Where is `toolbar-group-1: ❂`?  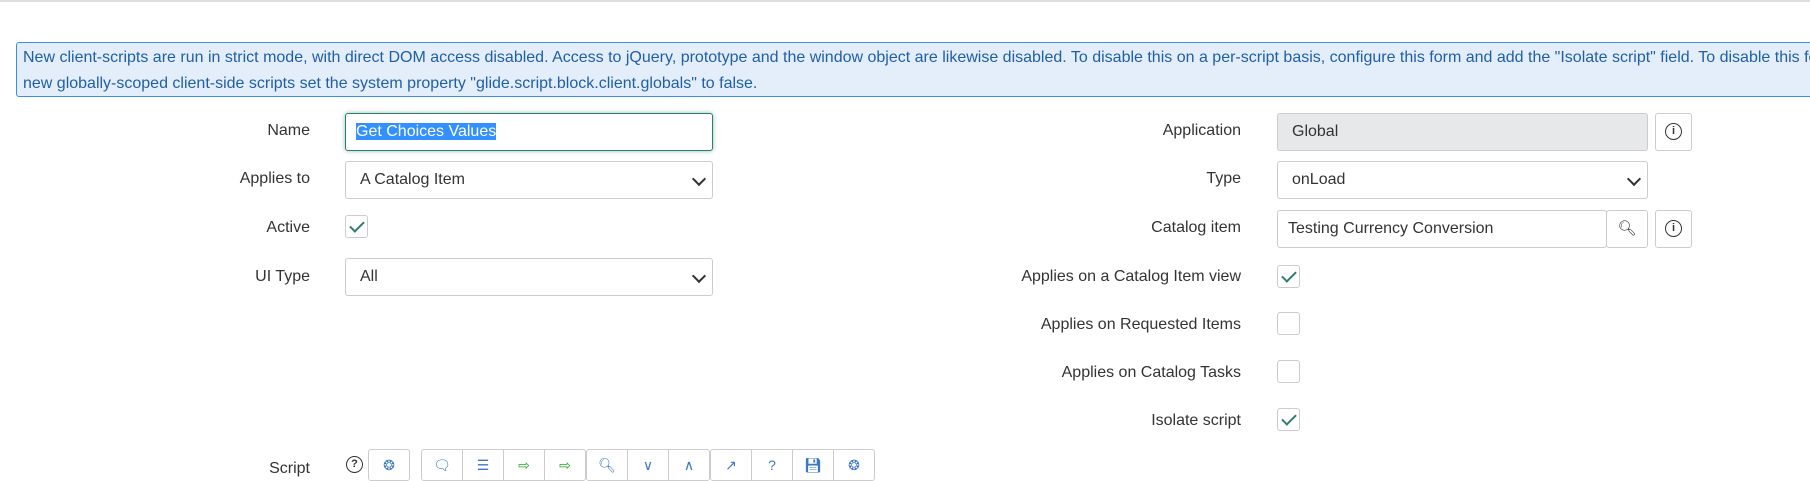 toolbar-group-1: ❂ is located at coordinates (389, 465).